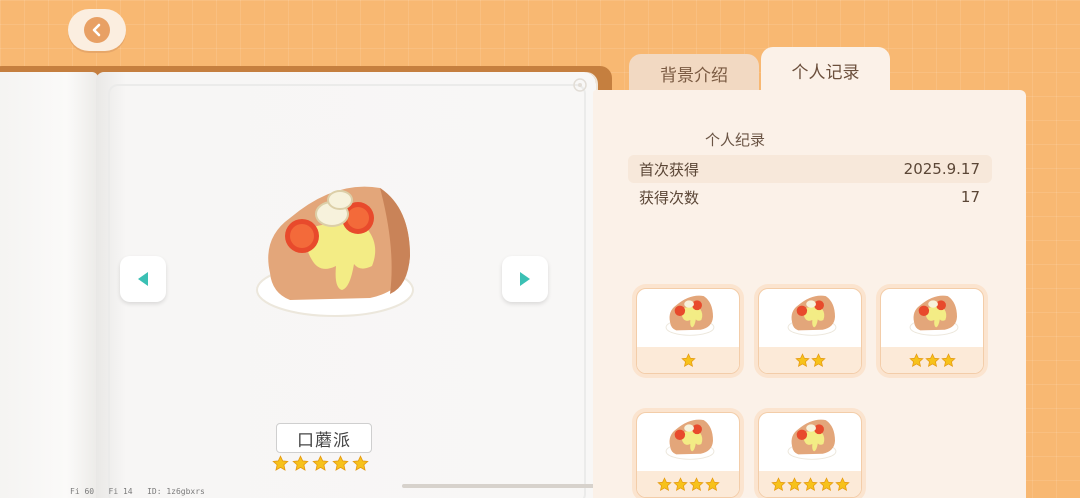 This screenshot has height=498, width=1080. What do you see at coordinates (970, 197) in the screenshot?
I see `record-value: 17` at bounding box center [970, 197].